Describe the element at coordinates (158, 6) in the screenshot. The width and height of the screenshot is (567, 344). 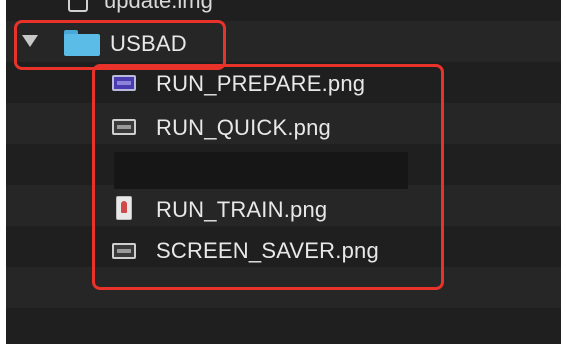
I see `file-name-partial: update.img` at that location.